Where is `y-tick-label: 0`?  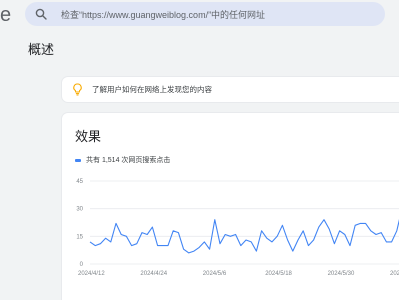
y-tick-label: 0 is located at coordinates (82, 265).